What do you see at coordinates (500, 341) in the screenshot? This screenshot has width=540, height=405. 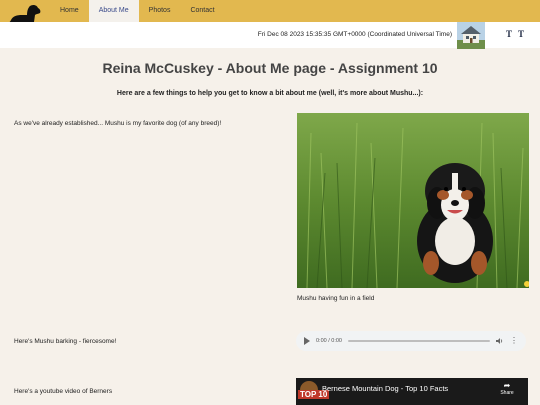 I see `volume-icon` at bounding box center [500, 341].